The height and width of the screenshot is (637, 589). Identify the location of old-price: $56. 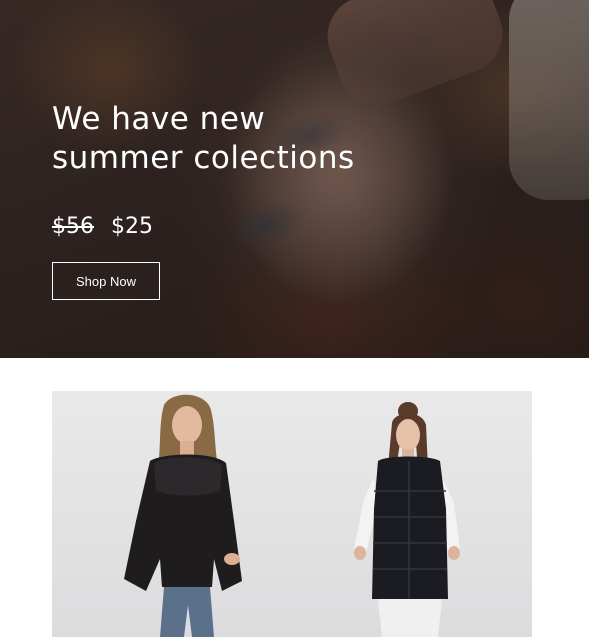
(73, 226).